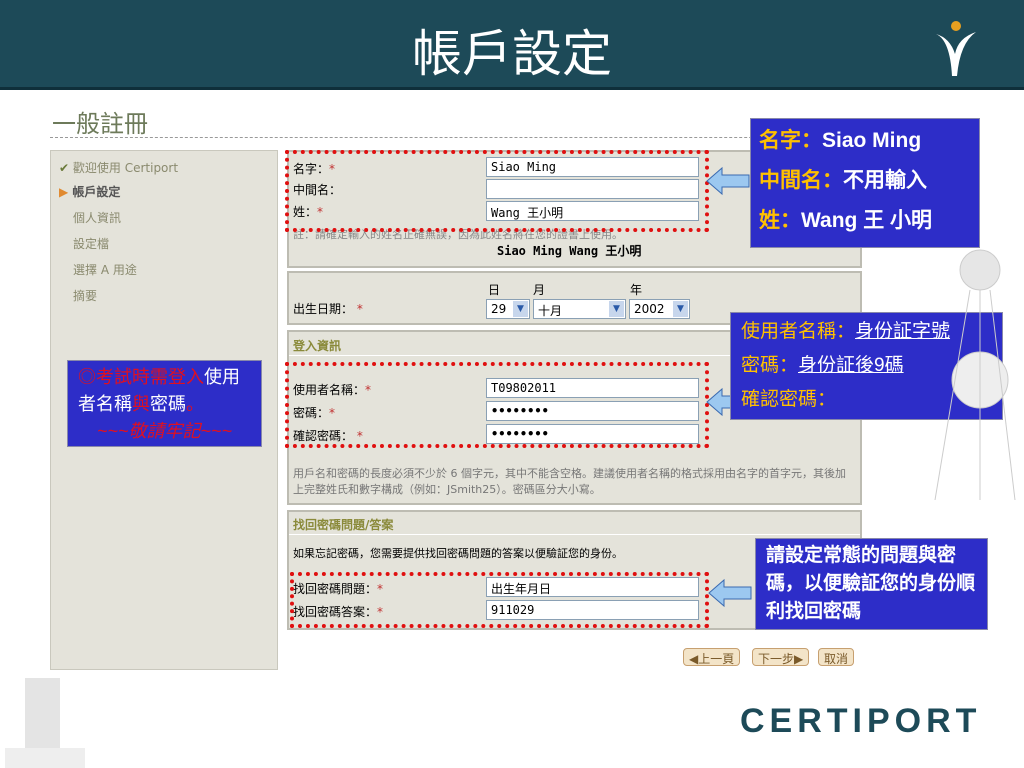 The width and height of the screenshot is (1024, 768). I want to click on day-label: 日, so click(494, 290).